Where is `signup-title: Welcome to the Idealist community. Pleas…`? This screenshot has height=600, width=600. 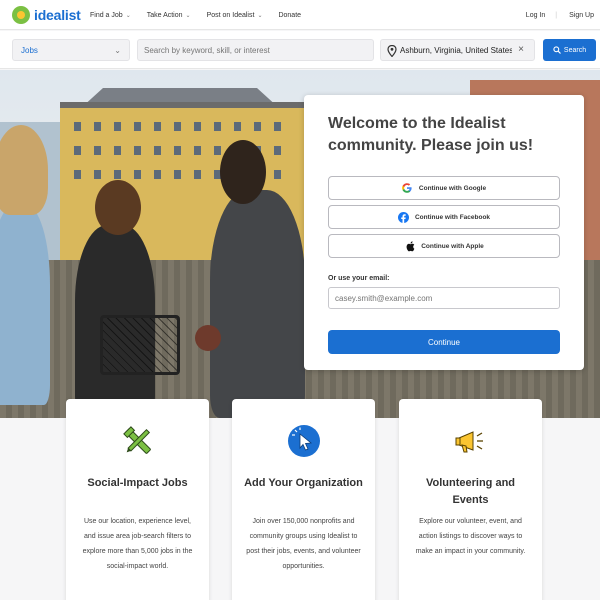
signup-title: Welcome to the Idealist community. Pleas… is located at coordinates (431, 134).